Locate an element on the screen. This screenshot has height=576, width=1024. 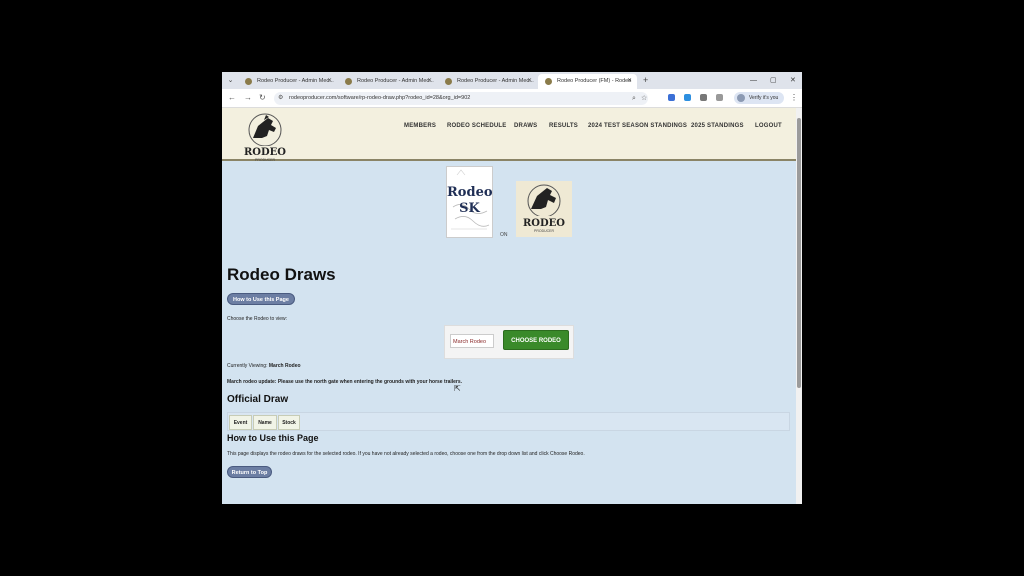
page-scrollbar is located at coordinates (799, 306).